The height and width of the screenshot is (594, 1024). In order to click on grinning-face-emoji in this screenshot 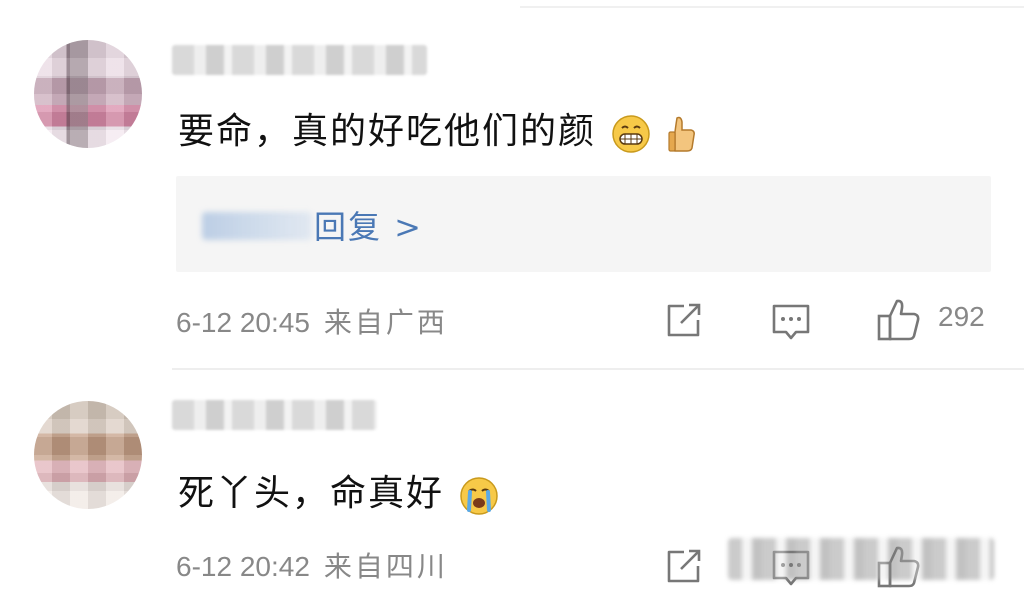, I will do `click(631, 134)`.